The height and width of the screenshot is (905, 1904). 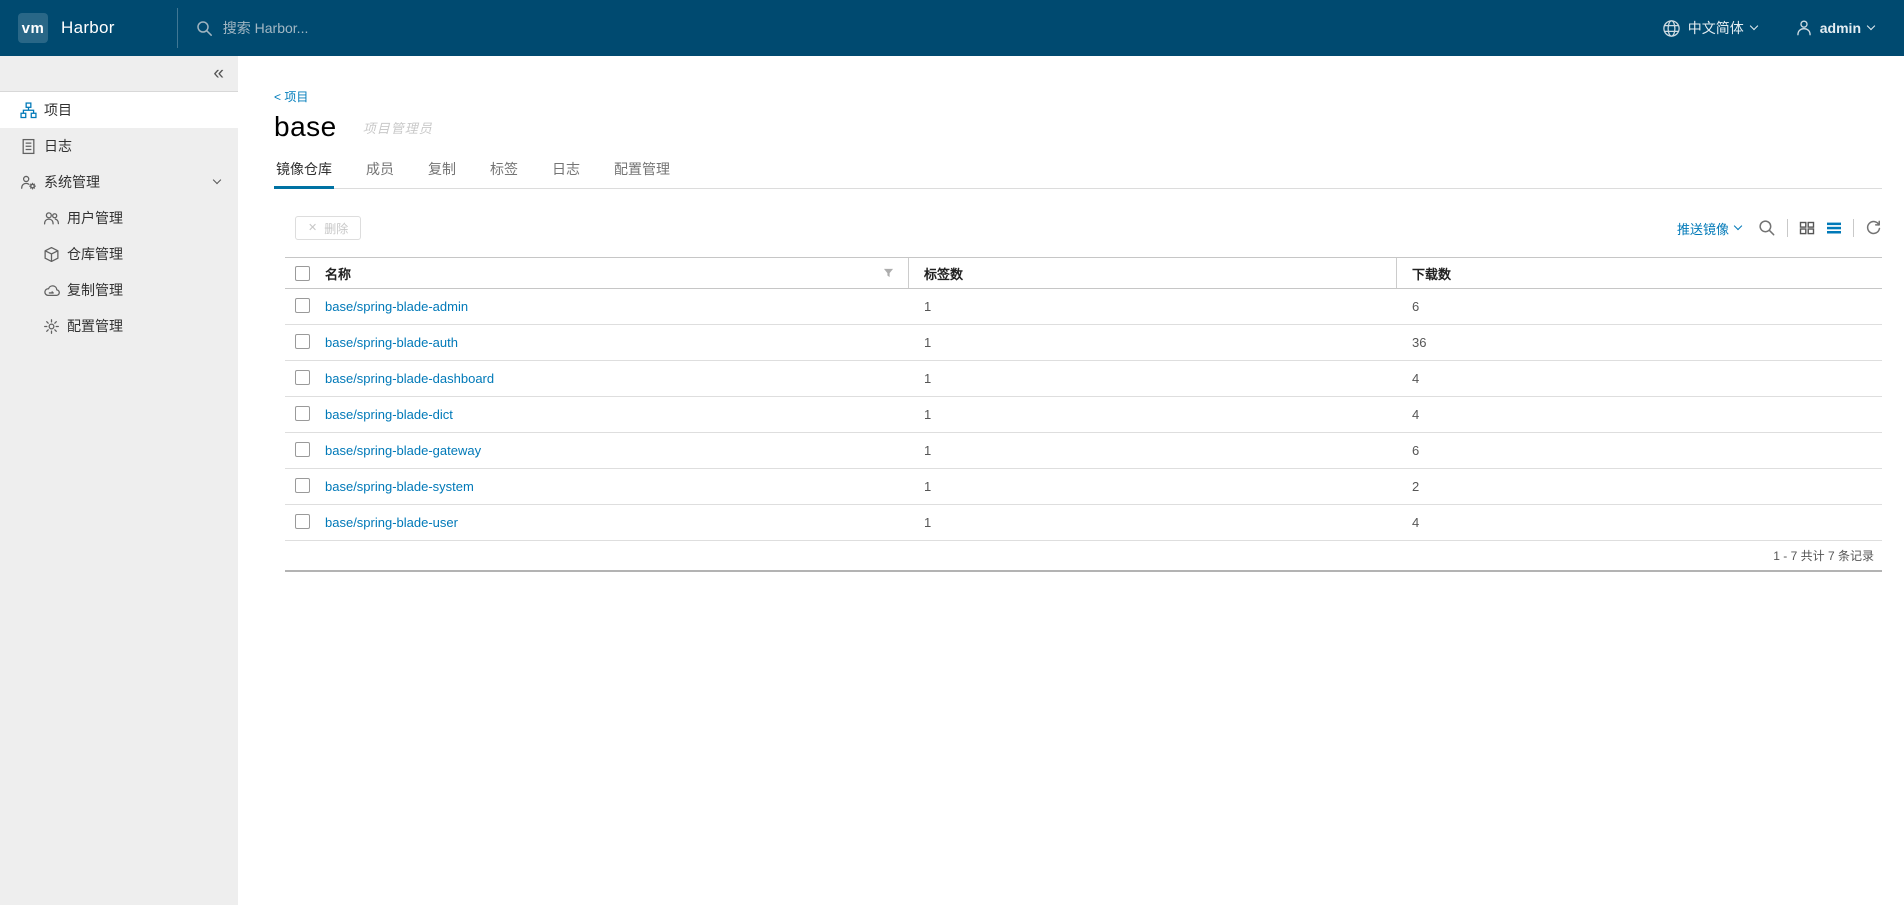 I want to click on sidebar: « 项目日志系统管理用户管理仓库管理复制管理配置管理, so click(x=119, y=480).